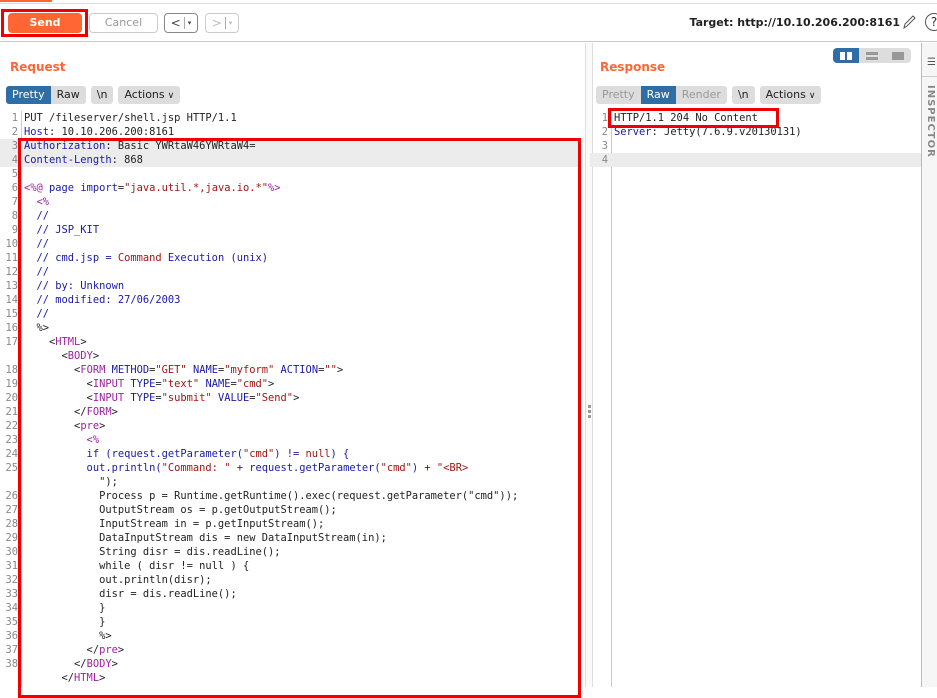 The height and width of the screenshot is (698, 937). I want to click on line-number: 1, so click(14, 118).